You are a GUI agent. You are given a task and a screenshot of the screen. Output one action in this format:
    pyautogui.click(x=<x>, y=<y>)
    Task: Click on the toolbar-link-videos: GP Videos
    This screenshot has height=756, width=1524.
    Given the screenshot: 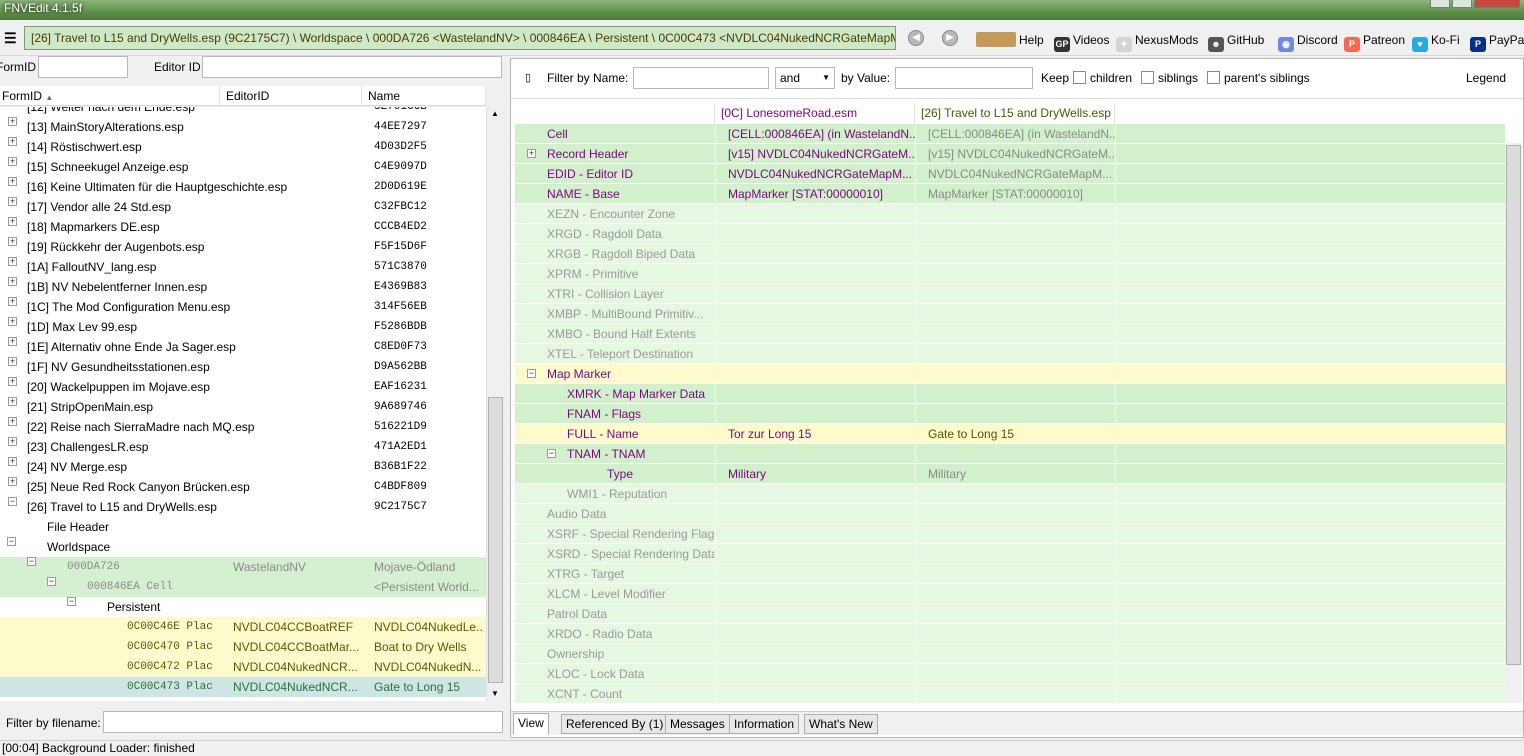 What is the action you would take?
    pyautogui.click(x=1081, y=42)
    